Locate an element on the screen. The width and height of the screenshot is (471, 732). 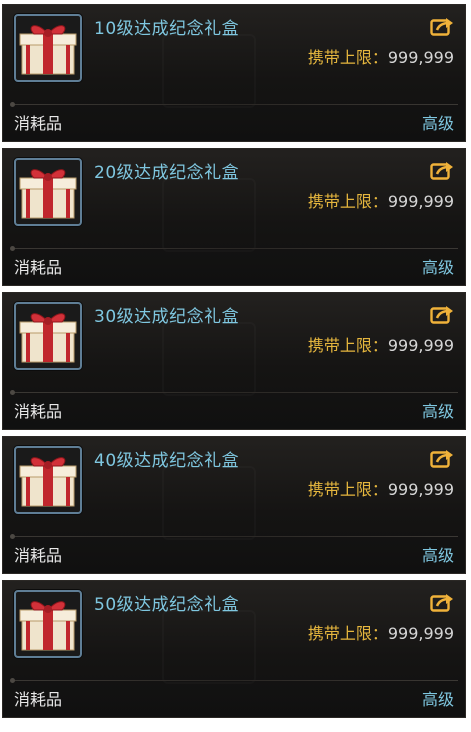
item-name: 30级达成纪念礼盒 is located at coordinates (167, 317).